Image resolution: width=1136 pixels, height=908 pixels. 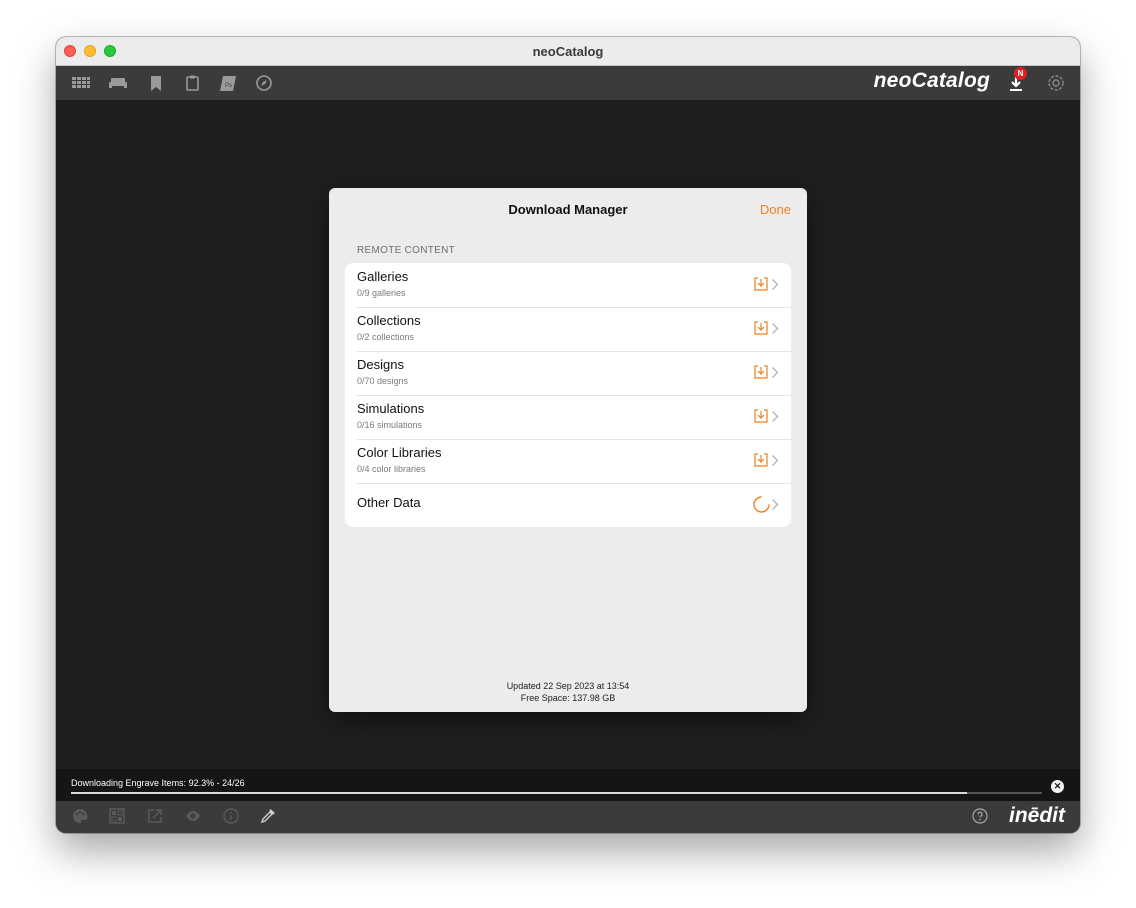 What do you see at coordinates (156, 817) in the screenshot?
I see `export-icon` at bounding box center [156, 817].